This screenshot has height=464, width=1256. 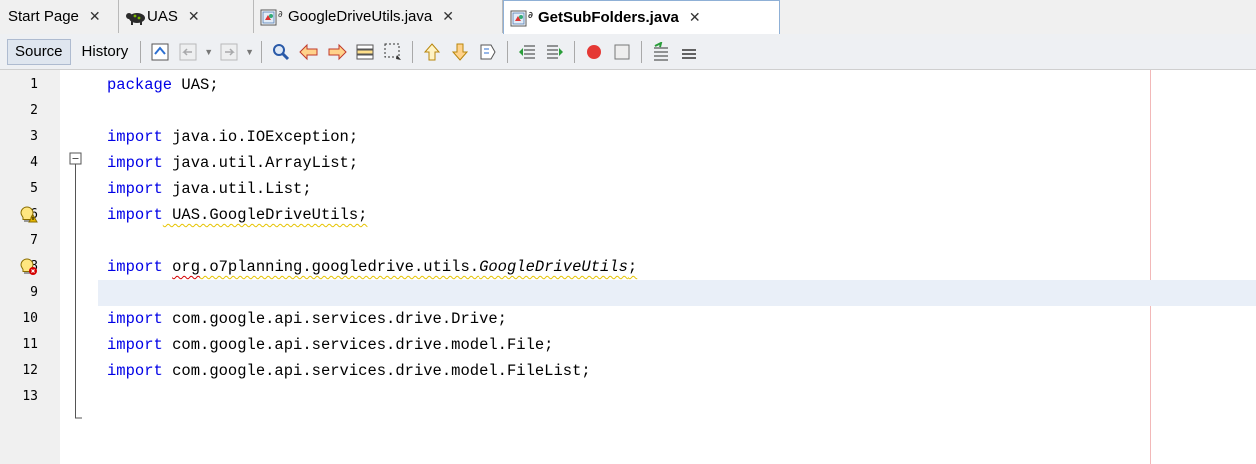 I want to click on tab-start-page: Start Page ✕, so click(x=59, y=16).